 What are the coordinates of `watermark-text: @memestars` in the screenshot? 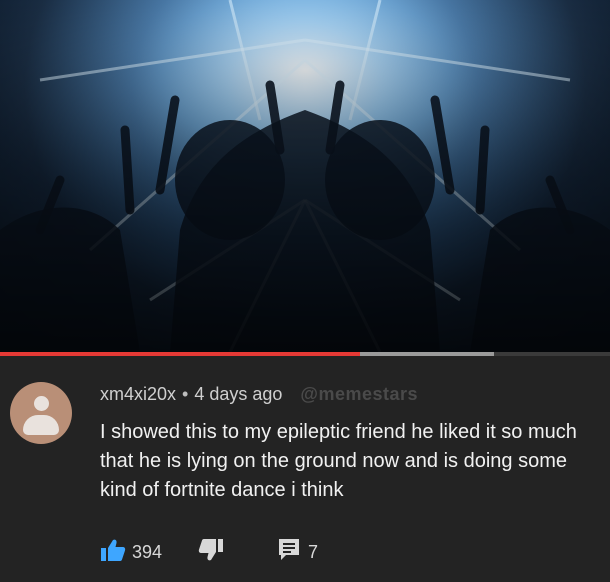 It's located at (359, 394).